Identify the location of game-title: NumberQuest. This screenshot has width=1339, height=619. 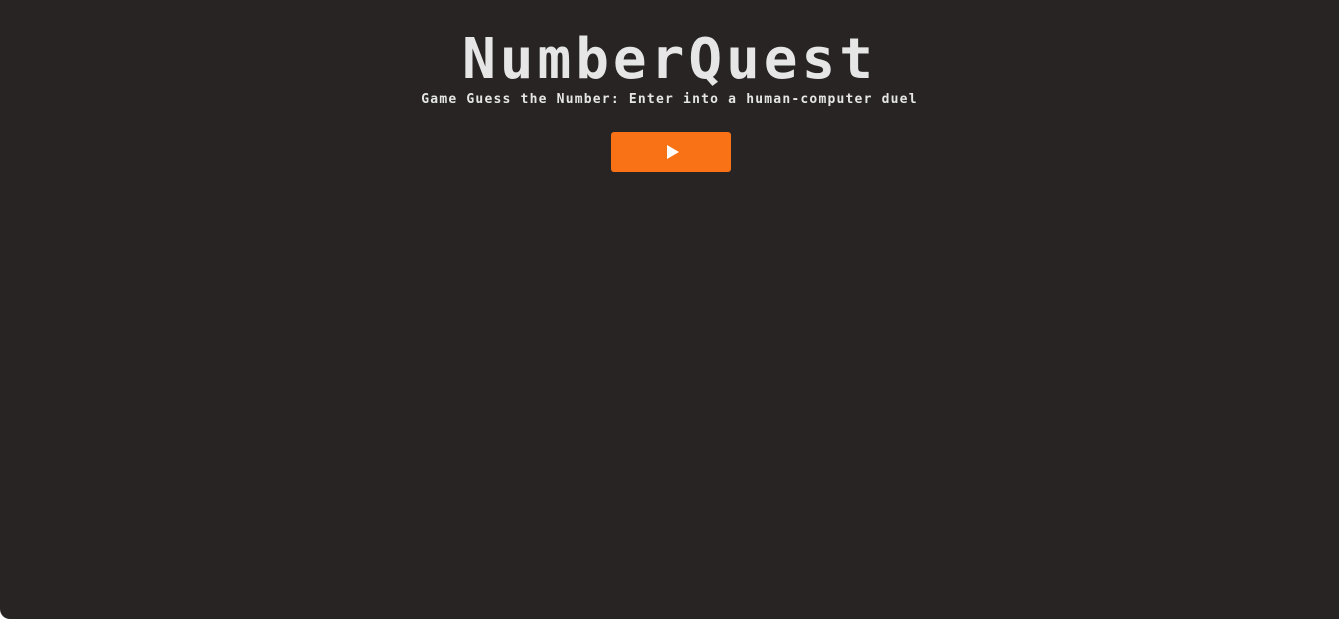
(669, 59).